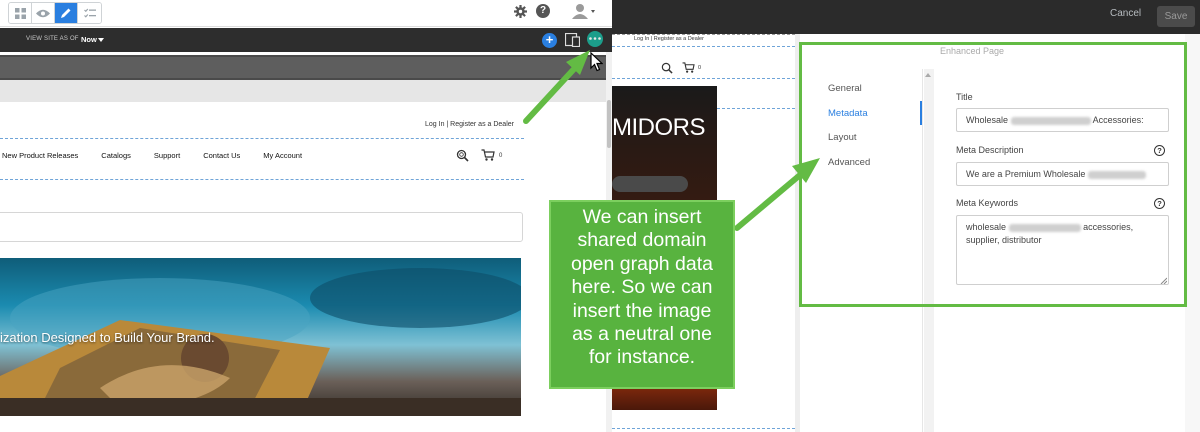  Describe the element at coordinates (642, 217) in the screenshot. I see `annotation-line: We can insert` at that location.